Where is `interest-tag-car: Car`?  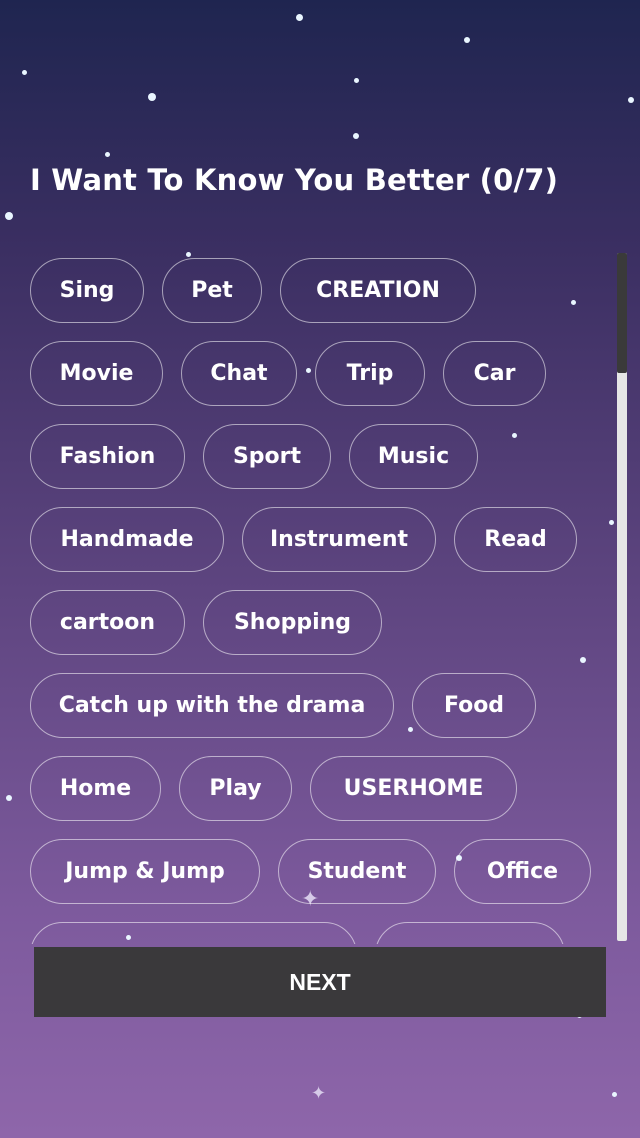
interest-tag-car: Car is located at coordinates (494, 373).